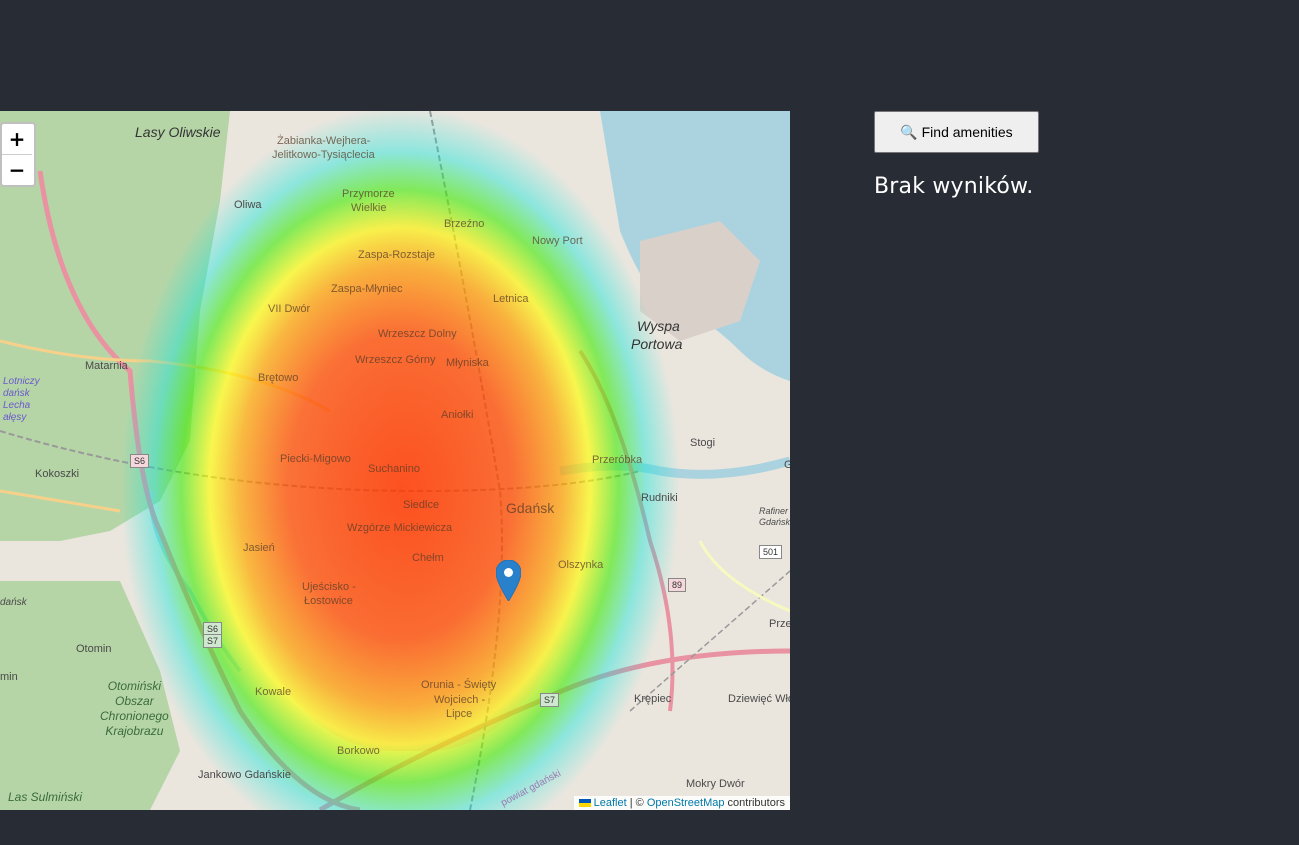  Describe the element at coordinates (459, 714) in the screenshot. I see `map-label: Lipce` at that location.